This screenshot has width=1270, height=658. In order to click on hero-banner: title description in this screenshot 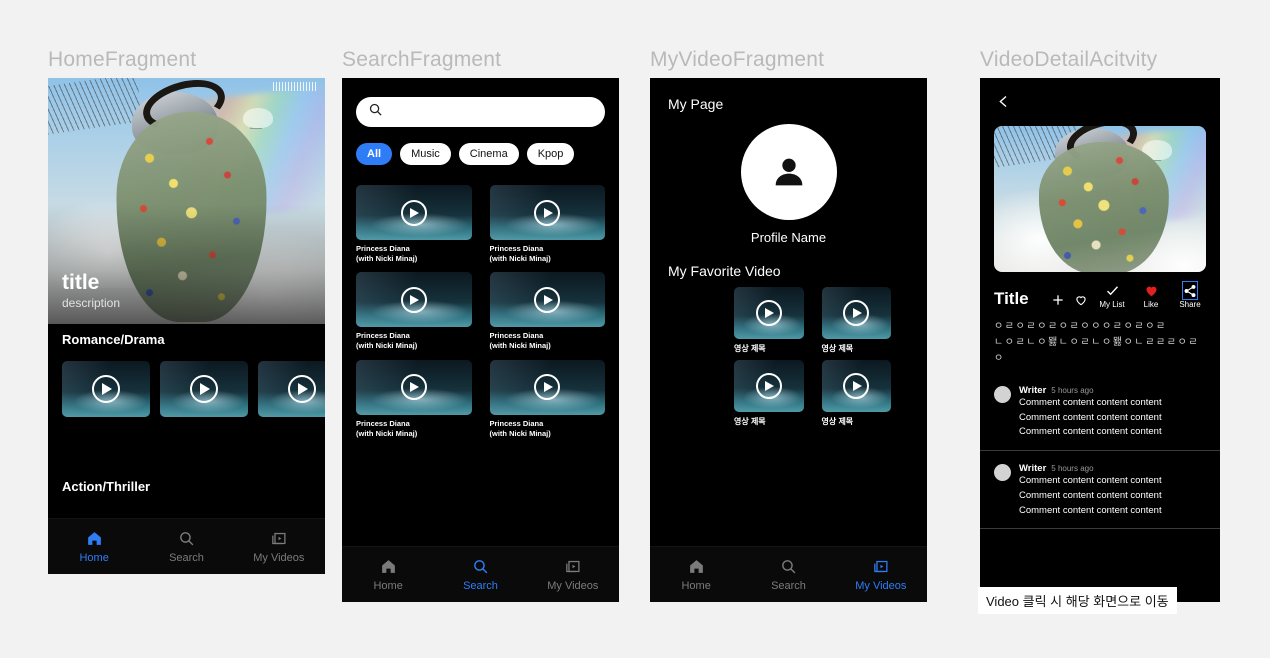, I will do `click(186, 201)`.